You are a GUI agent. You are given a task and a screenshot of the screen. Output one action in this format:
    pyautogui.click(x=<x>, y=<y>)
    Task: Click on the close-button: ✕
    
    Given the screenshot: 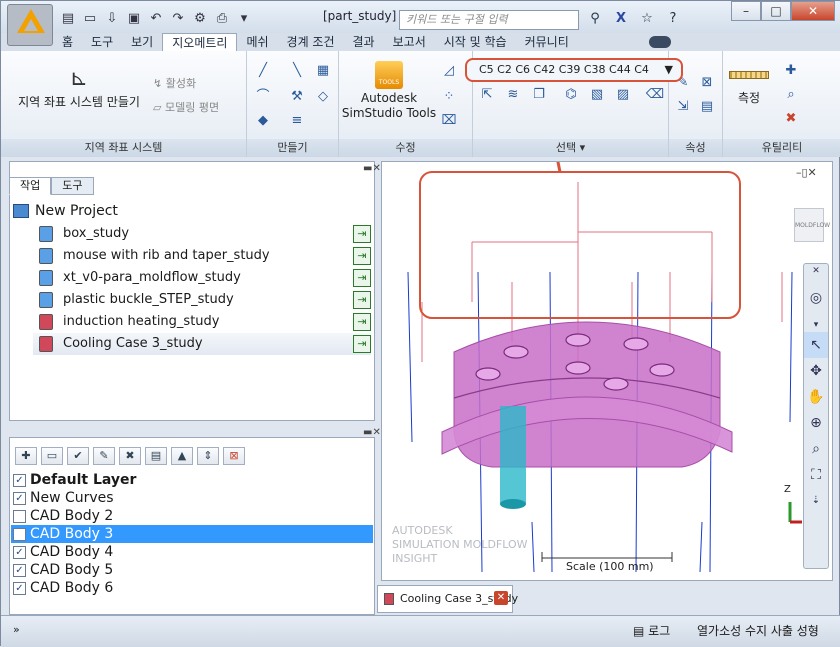 What is the action you would take?
    pyautogui.click(x=813, y=11)
    